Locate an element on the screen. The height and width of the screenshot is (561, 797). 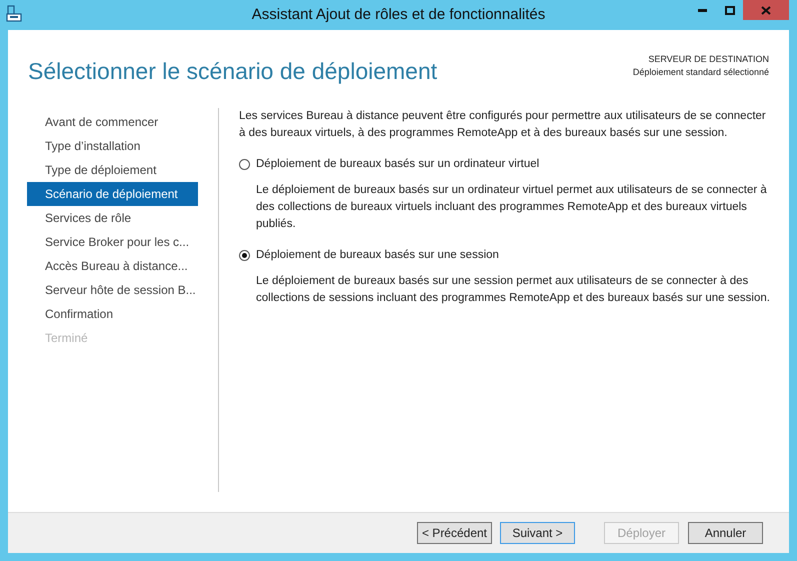
close-icon is located at coordinates (766, 10).